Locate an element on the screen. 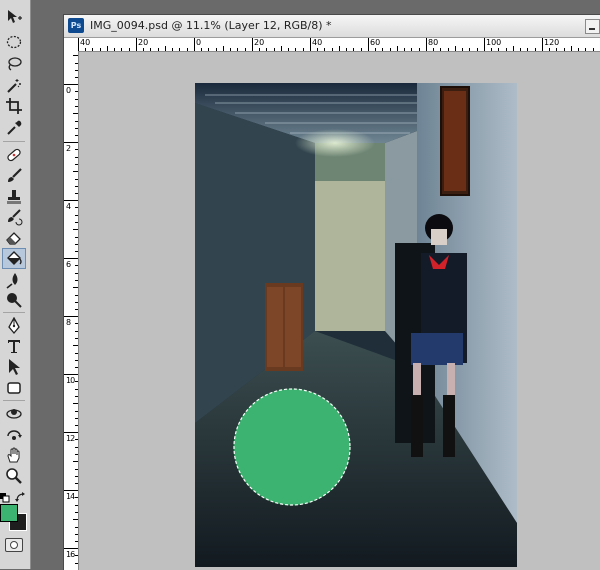 This screenshot has height=570, width=600. eraser-tool is located at coordinates (14, 236).